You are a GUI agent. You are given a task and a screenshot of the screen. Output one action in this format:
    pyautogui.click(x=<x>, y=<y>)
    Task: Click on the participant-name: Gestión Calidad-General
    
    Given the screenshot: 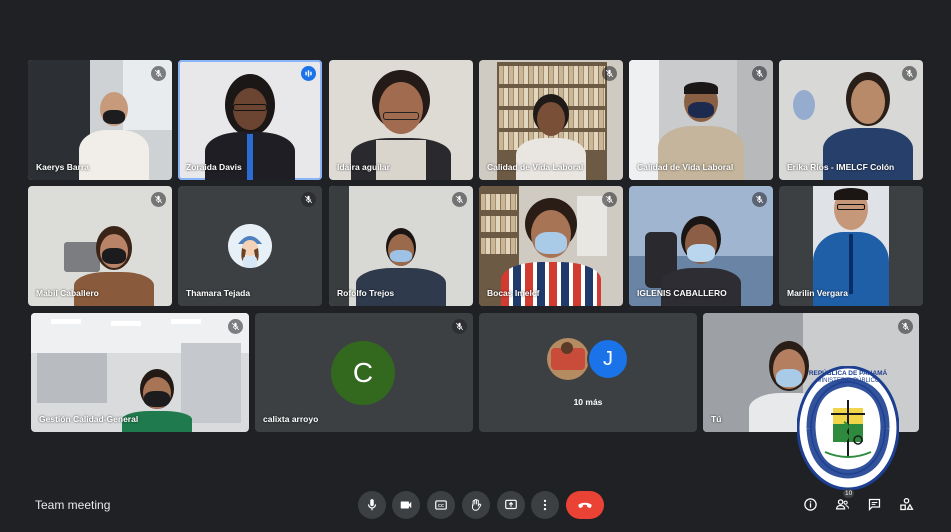 What is the action you would take?
    pyautogui.click(x=89, y=419)
    